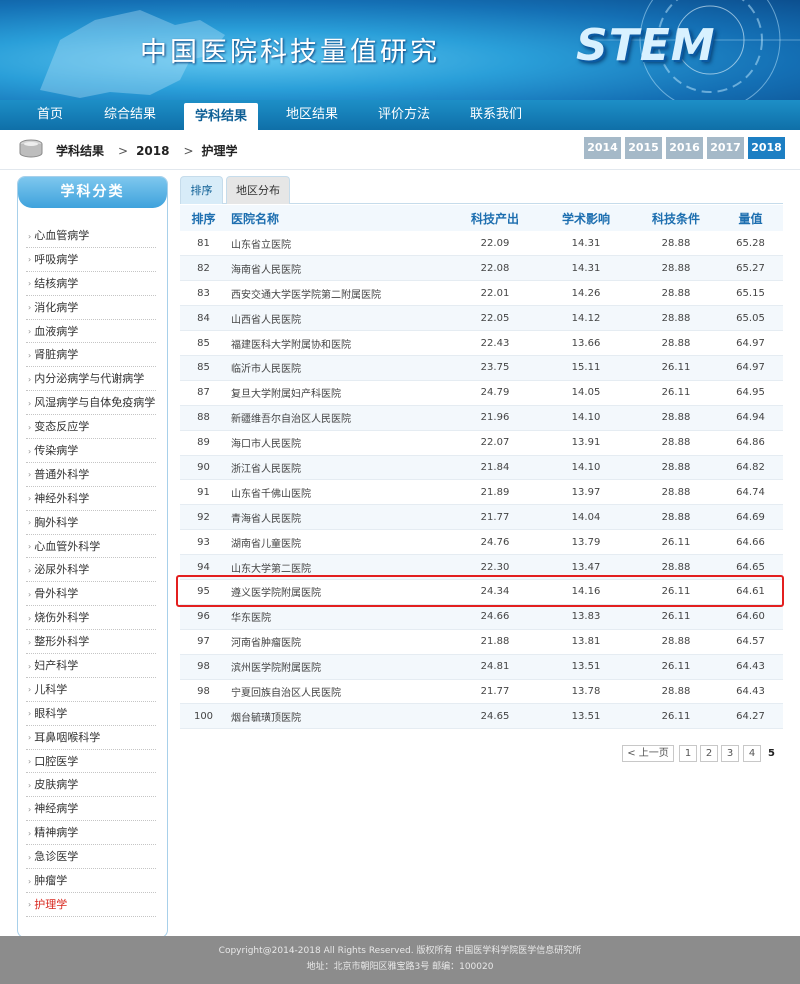 This screenshot has width=800, height=984. I want to click on year-button-2017: 2017, so click(725, 148).